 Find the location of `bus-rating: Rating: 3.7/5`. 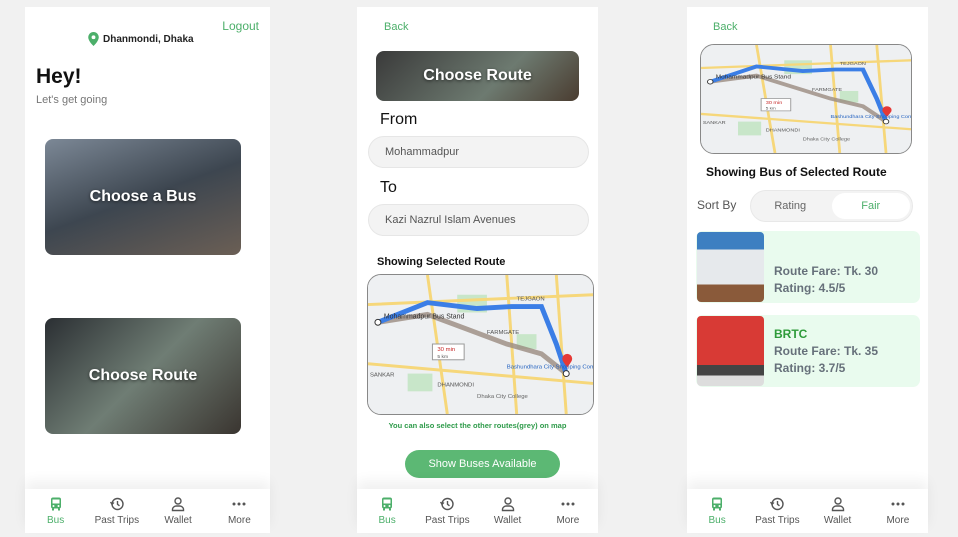

bus-rating: Rating: 3.7/5 is located at coordinates (810, 367).